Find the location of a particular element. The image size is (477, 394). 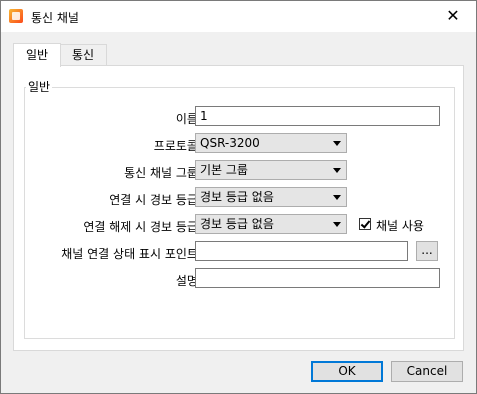

close-icon: ✕ is located at coordinates (453, 16).